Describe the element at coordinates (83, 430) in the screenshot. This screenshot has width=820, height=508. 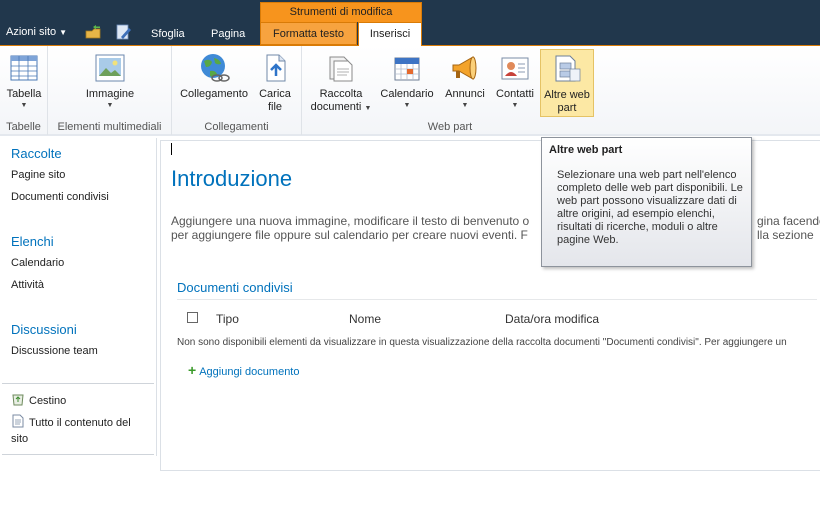
I see `all-site-content-link: Tutto il contenuto del sito` at that location.